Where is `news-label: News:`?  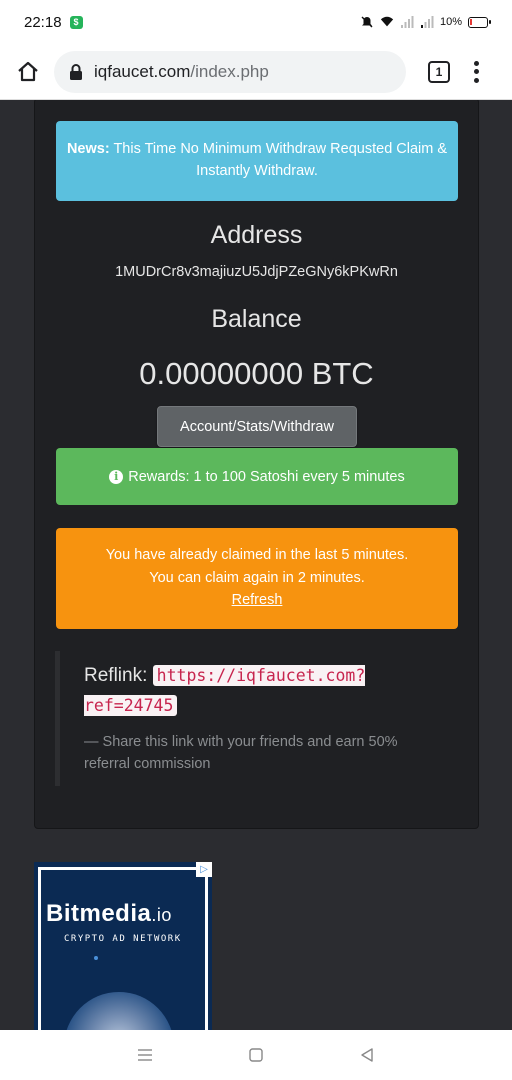 news-label: News: is located at coordinates (88, 149).